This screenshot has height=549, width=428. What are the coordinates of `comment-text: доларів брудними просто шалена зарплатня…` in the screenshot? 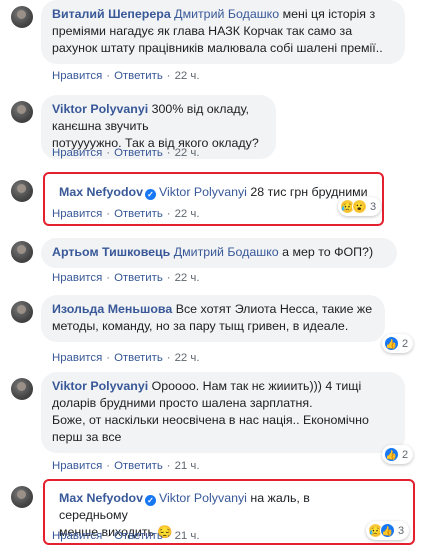 It's located at (182, 403).